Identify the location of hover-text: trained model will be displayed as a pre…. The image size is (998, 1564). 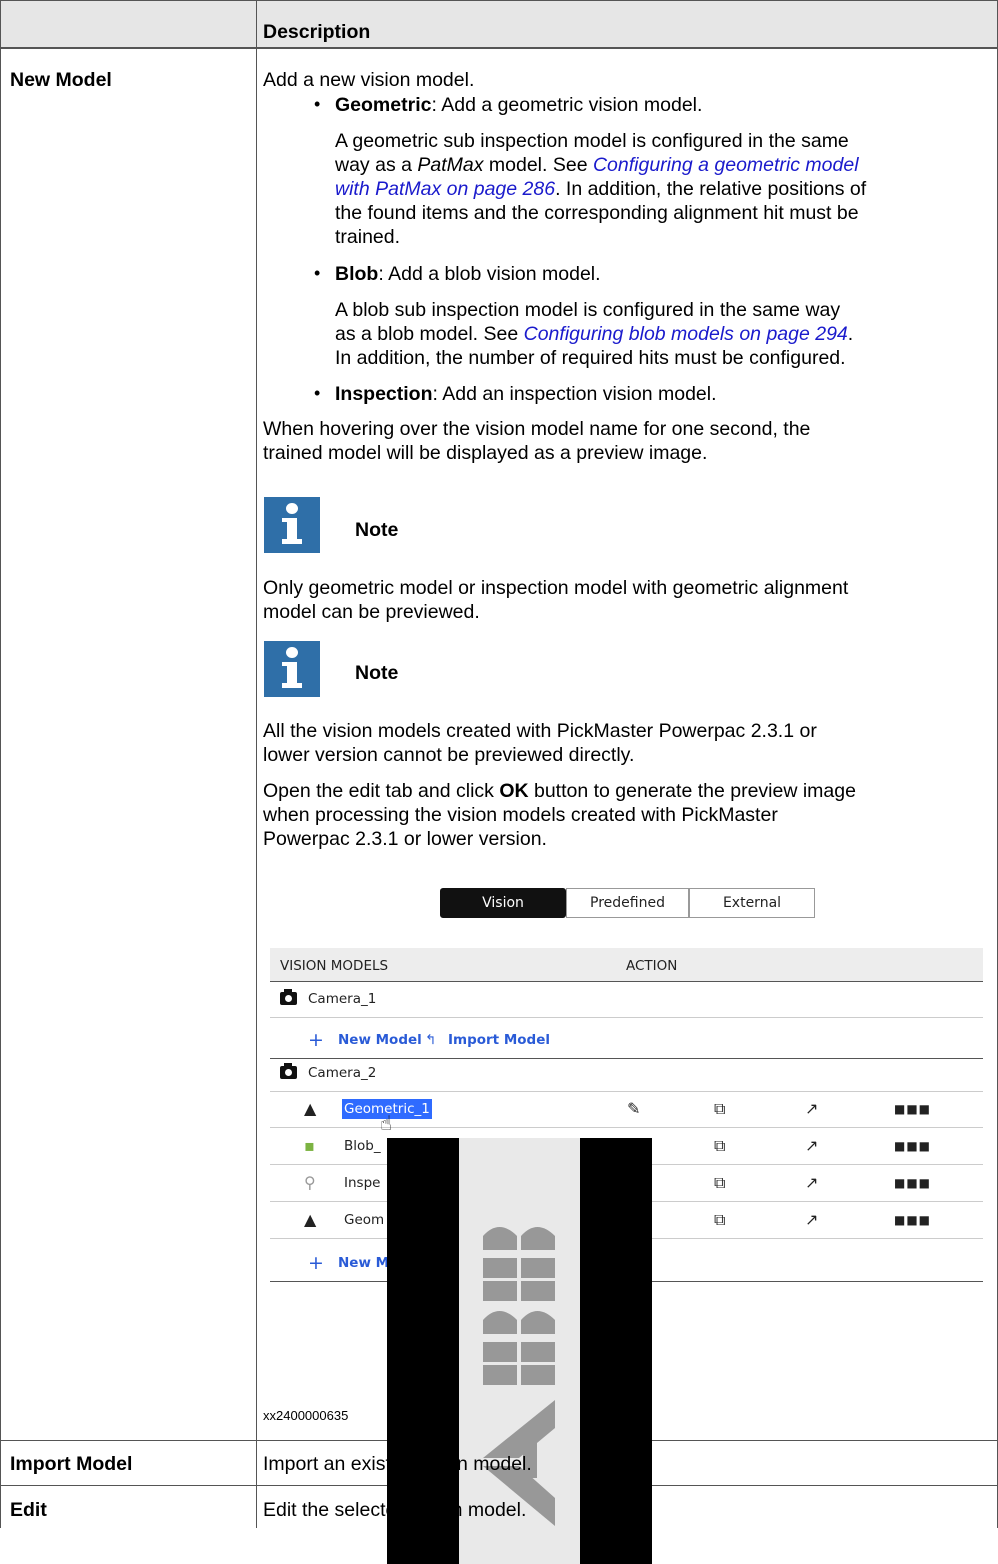
(485, 453).